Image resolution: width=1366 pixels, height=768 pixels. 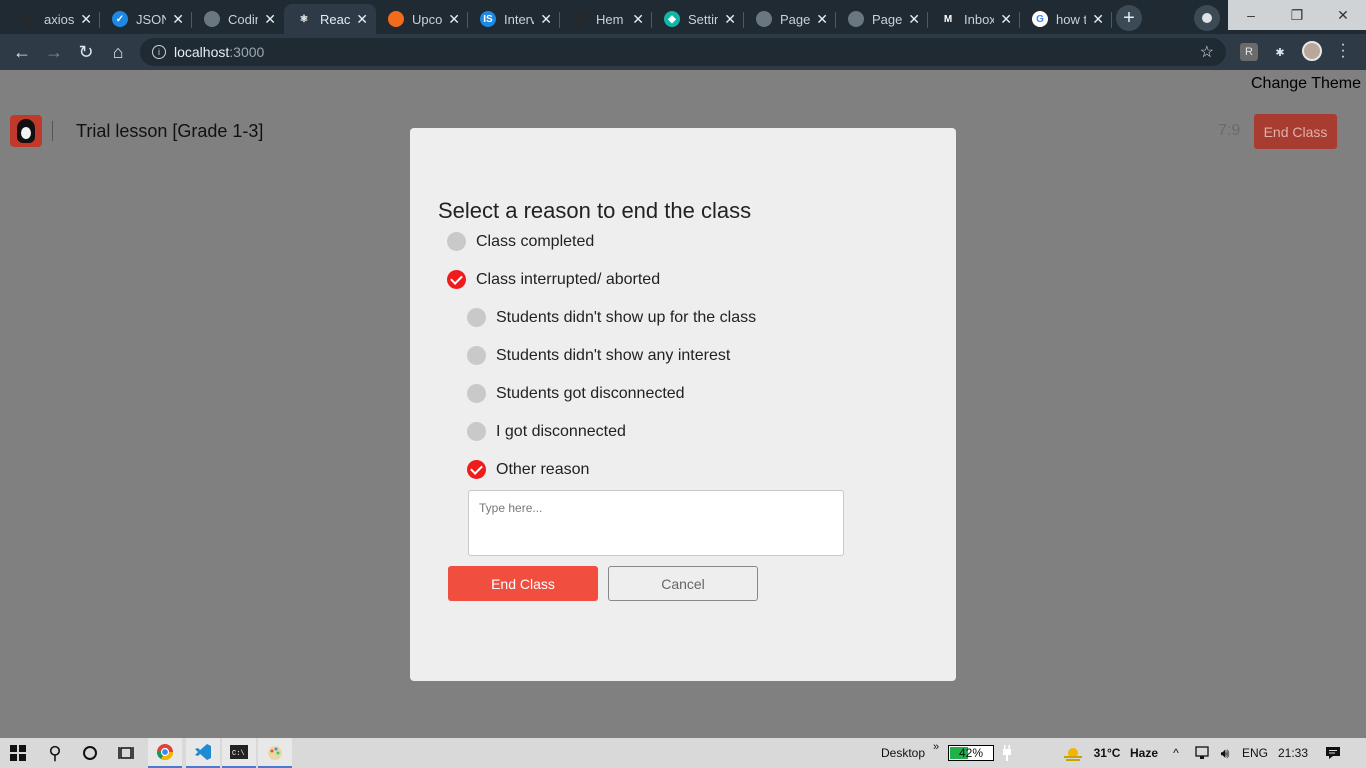 What do you see at coordinates (203, 753) in the screenshot?
I see `vscode-taskbar-icon` at bounding box center [203, 753].